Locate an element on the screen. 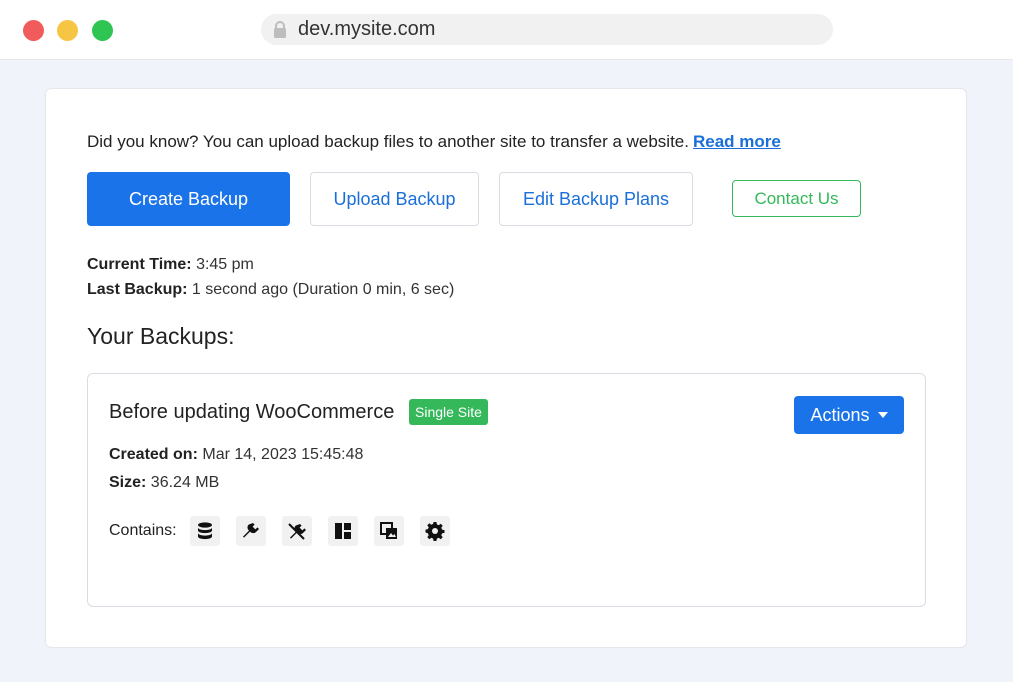  read-more-link: Read more is located at coordinates (737, 141).